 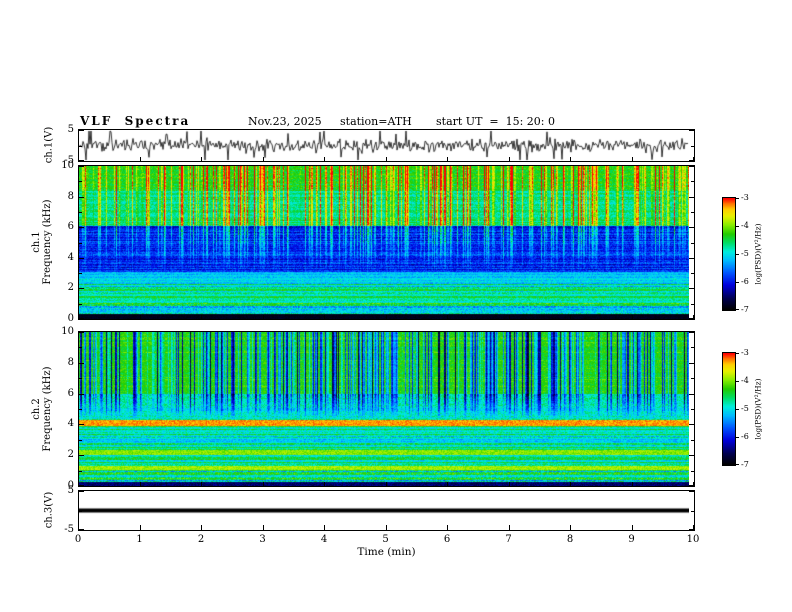 What do you see at coordinates (70, 455) in the screenshot?
I see `y-tick-label: 2` at bounding box center [70, 455].